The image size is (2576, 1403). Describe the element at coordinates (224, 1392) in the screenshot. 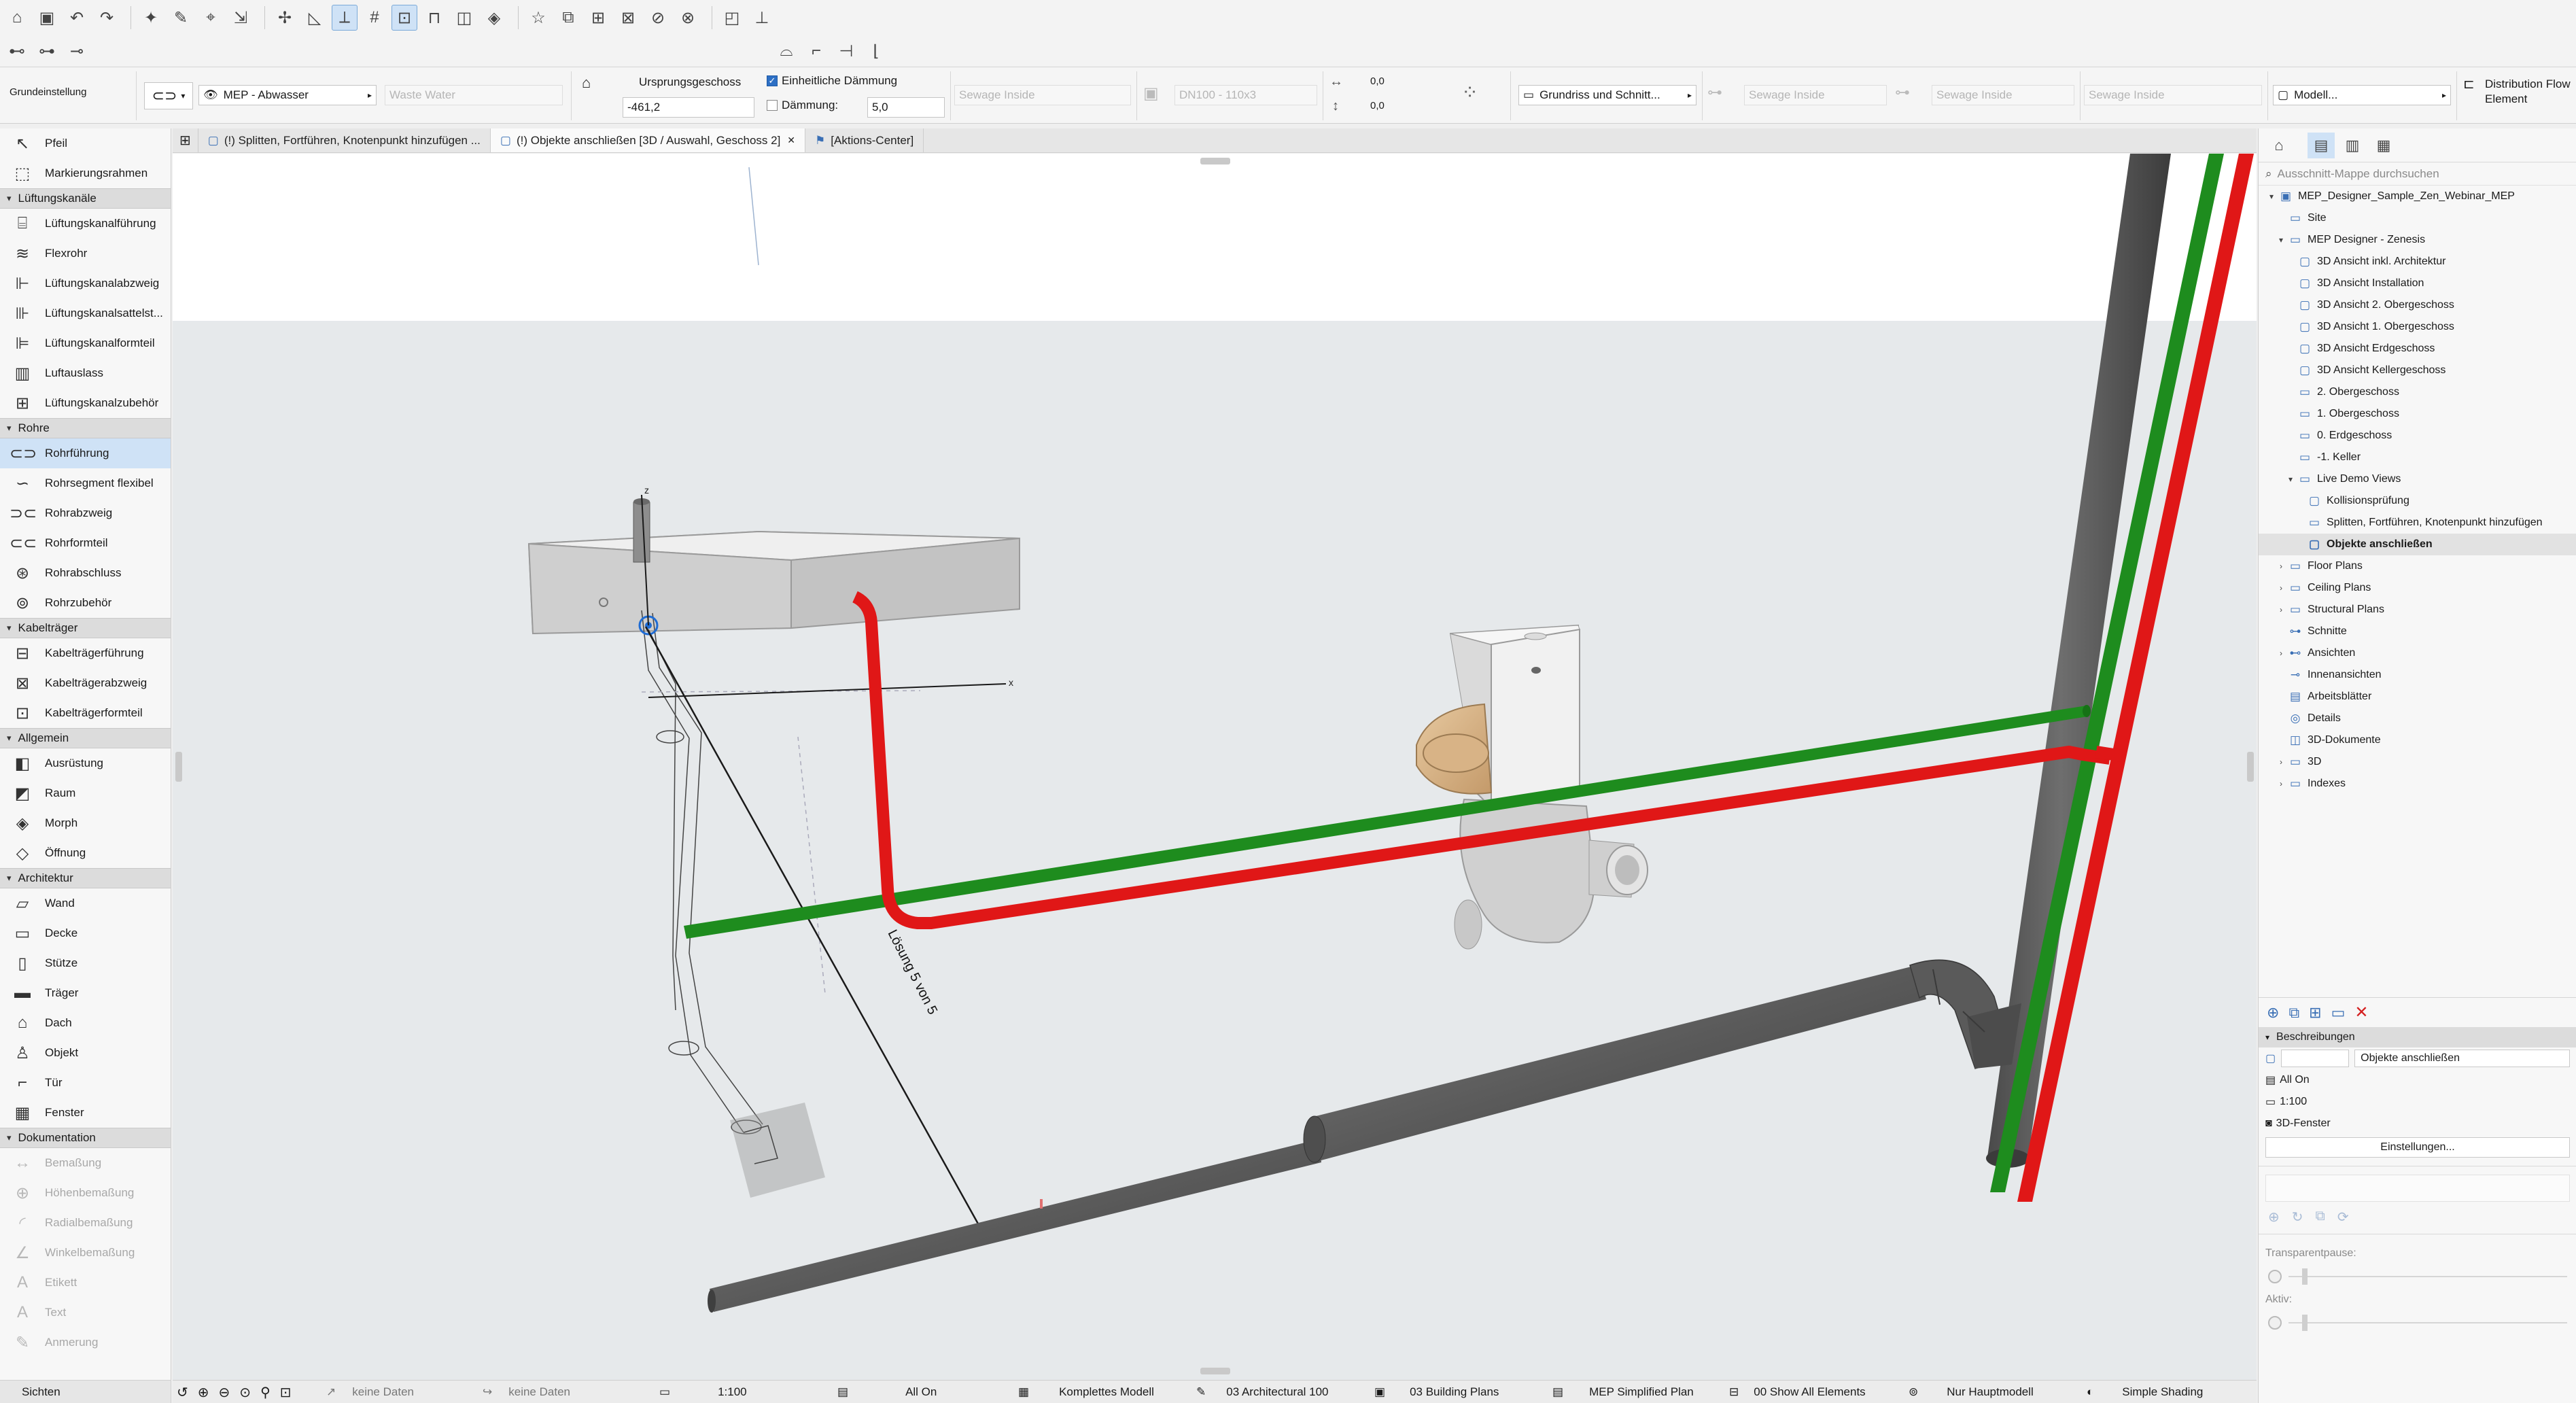

I see `zoom-out-icon: ⊖` at that location.